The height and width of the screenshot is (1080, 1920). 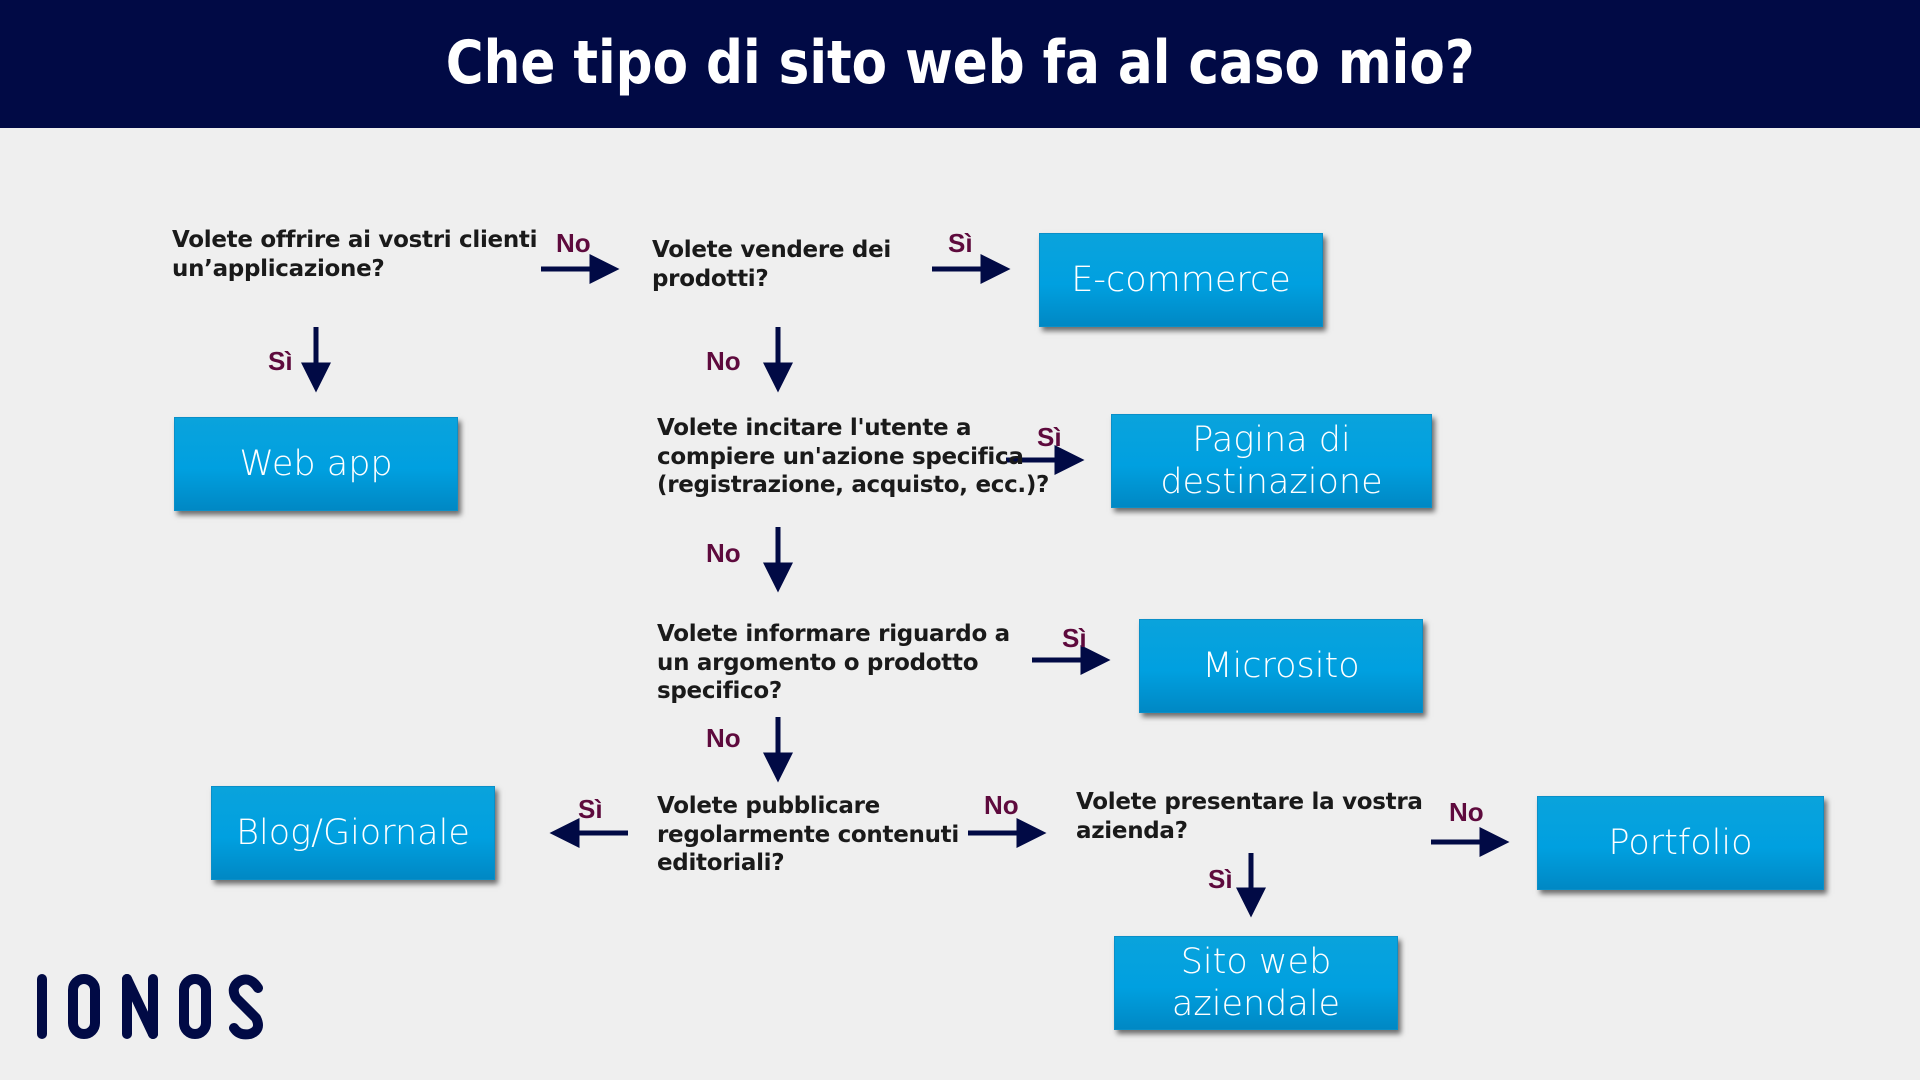 What do you see at coordinates (723, 553) in the screenshot?
I see `label-q3-no: No` at bounding box center [723, 553].